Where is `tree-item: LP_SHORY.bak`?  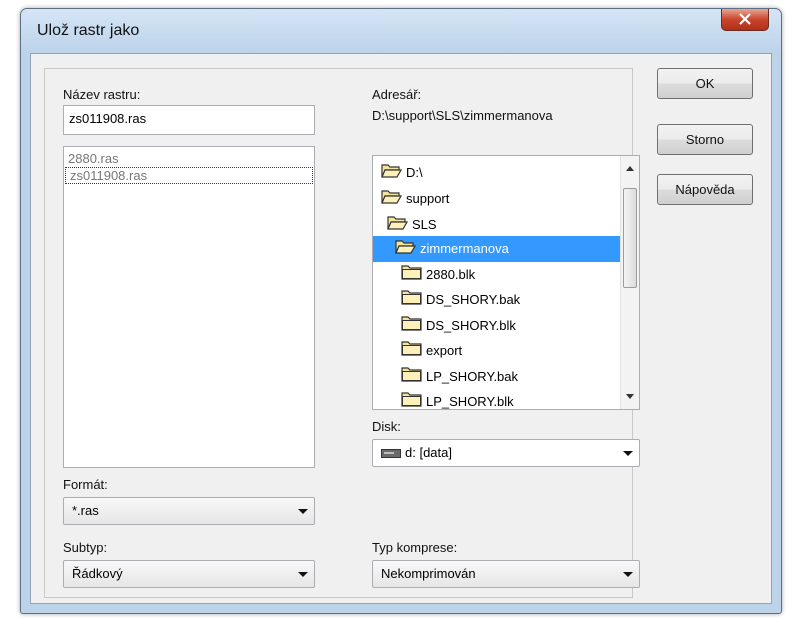 tree-item: LP_SHORY.bak is located at coordinates (459, 377).